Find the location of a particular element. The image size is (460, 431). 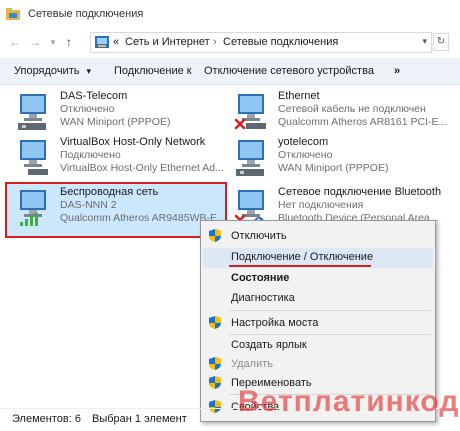

watermark: Ветплатинкод is located at coordinates (349, 401).